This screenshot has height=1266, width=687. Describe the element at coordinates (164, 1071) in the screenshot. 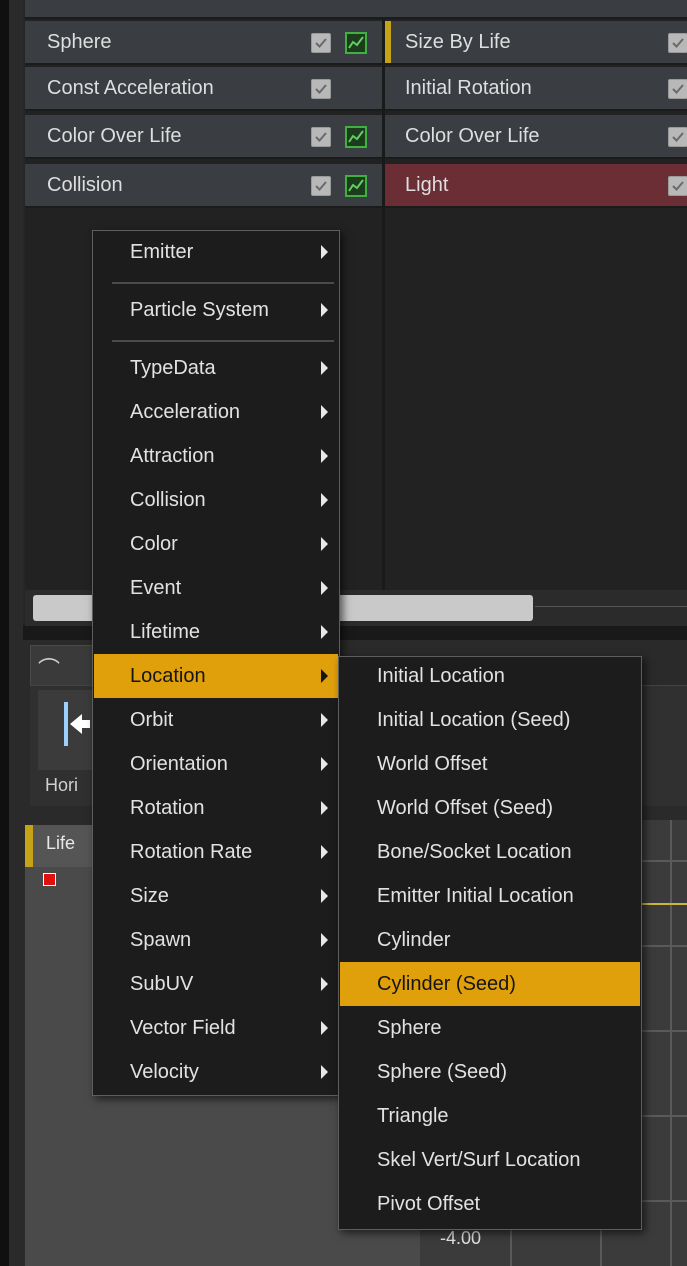

I see `menu-item-label: Velocity` at that location.